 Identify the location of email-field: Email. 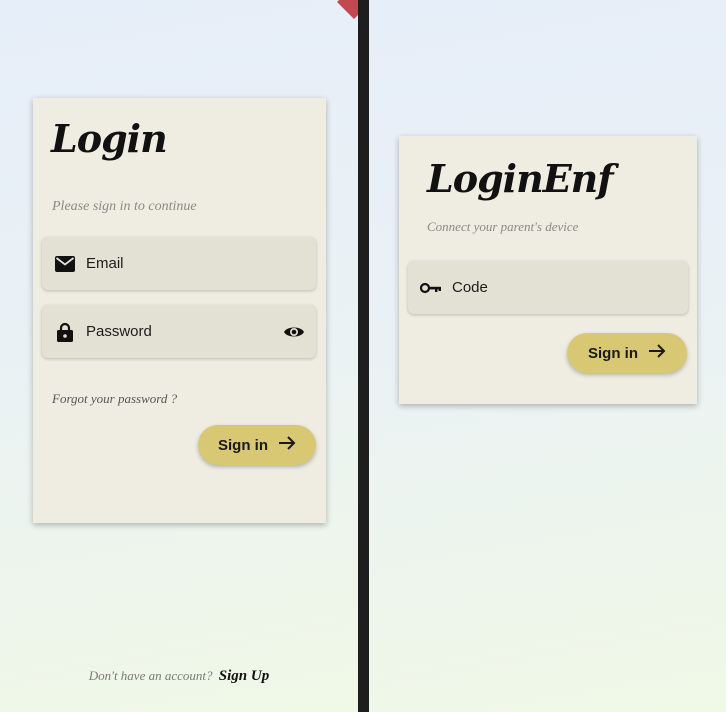
(179, 263).